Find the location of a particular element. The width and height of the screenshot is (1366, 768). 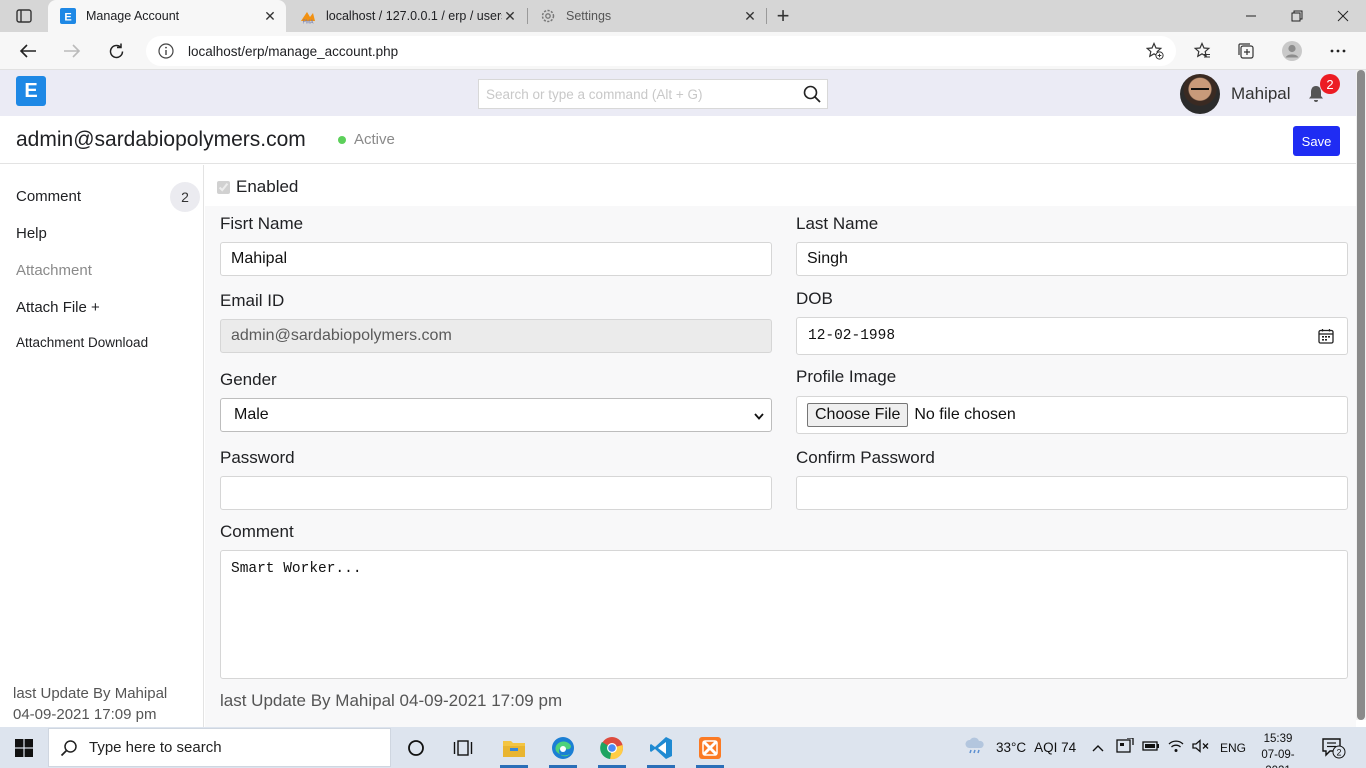

command-search is located at coordinates (653, 94).